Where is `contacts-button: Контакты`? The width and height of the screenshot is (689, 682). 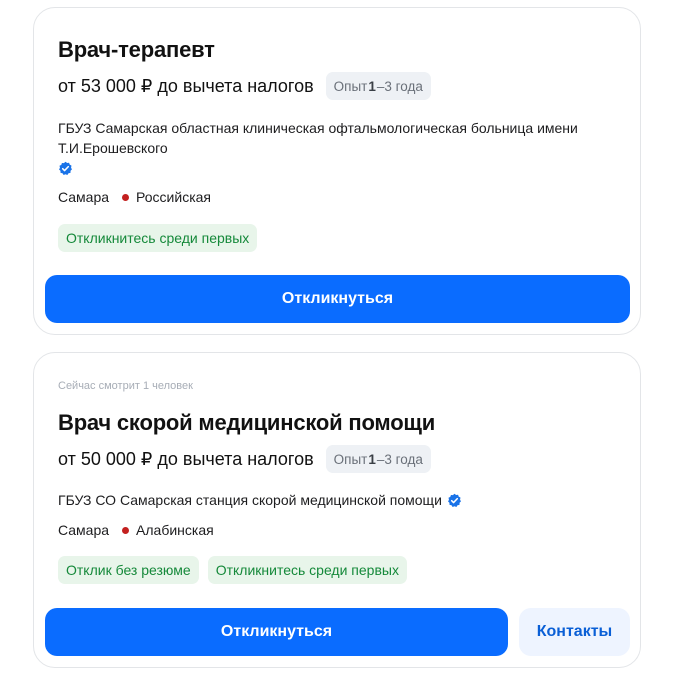
contacts-button: Контакты is located at coordinates (574, 632).